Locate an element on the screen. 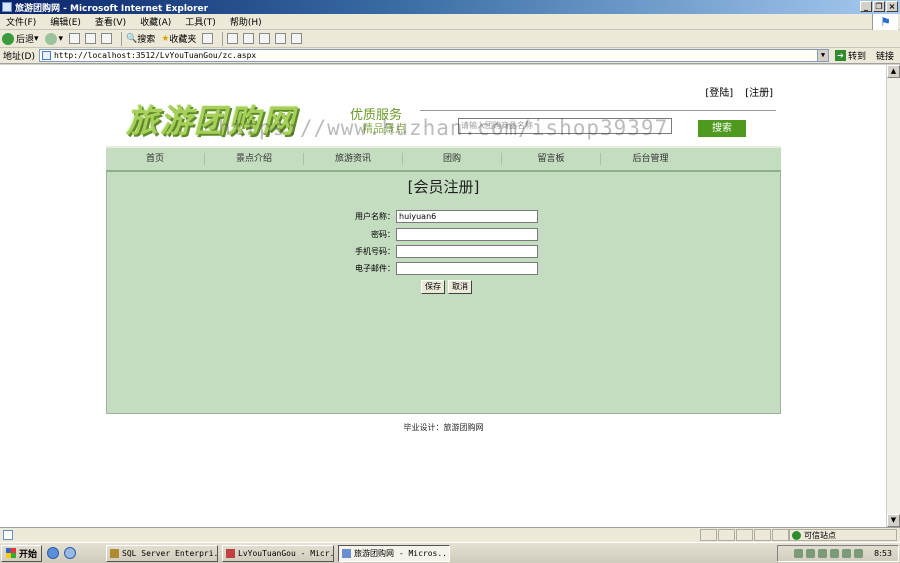 The image size is (900, 563). password-field is located at coordinates (467, 234).